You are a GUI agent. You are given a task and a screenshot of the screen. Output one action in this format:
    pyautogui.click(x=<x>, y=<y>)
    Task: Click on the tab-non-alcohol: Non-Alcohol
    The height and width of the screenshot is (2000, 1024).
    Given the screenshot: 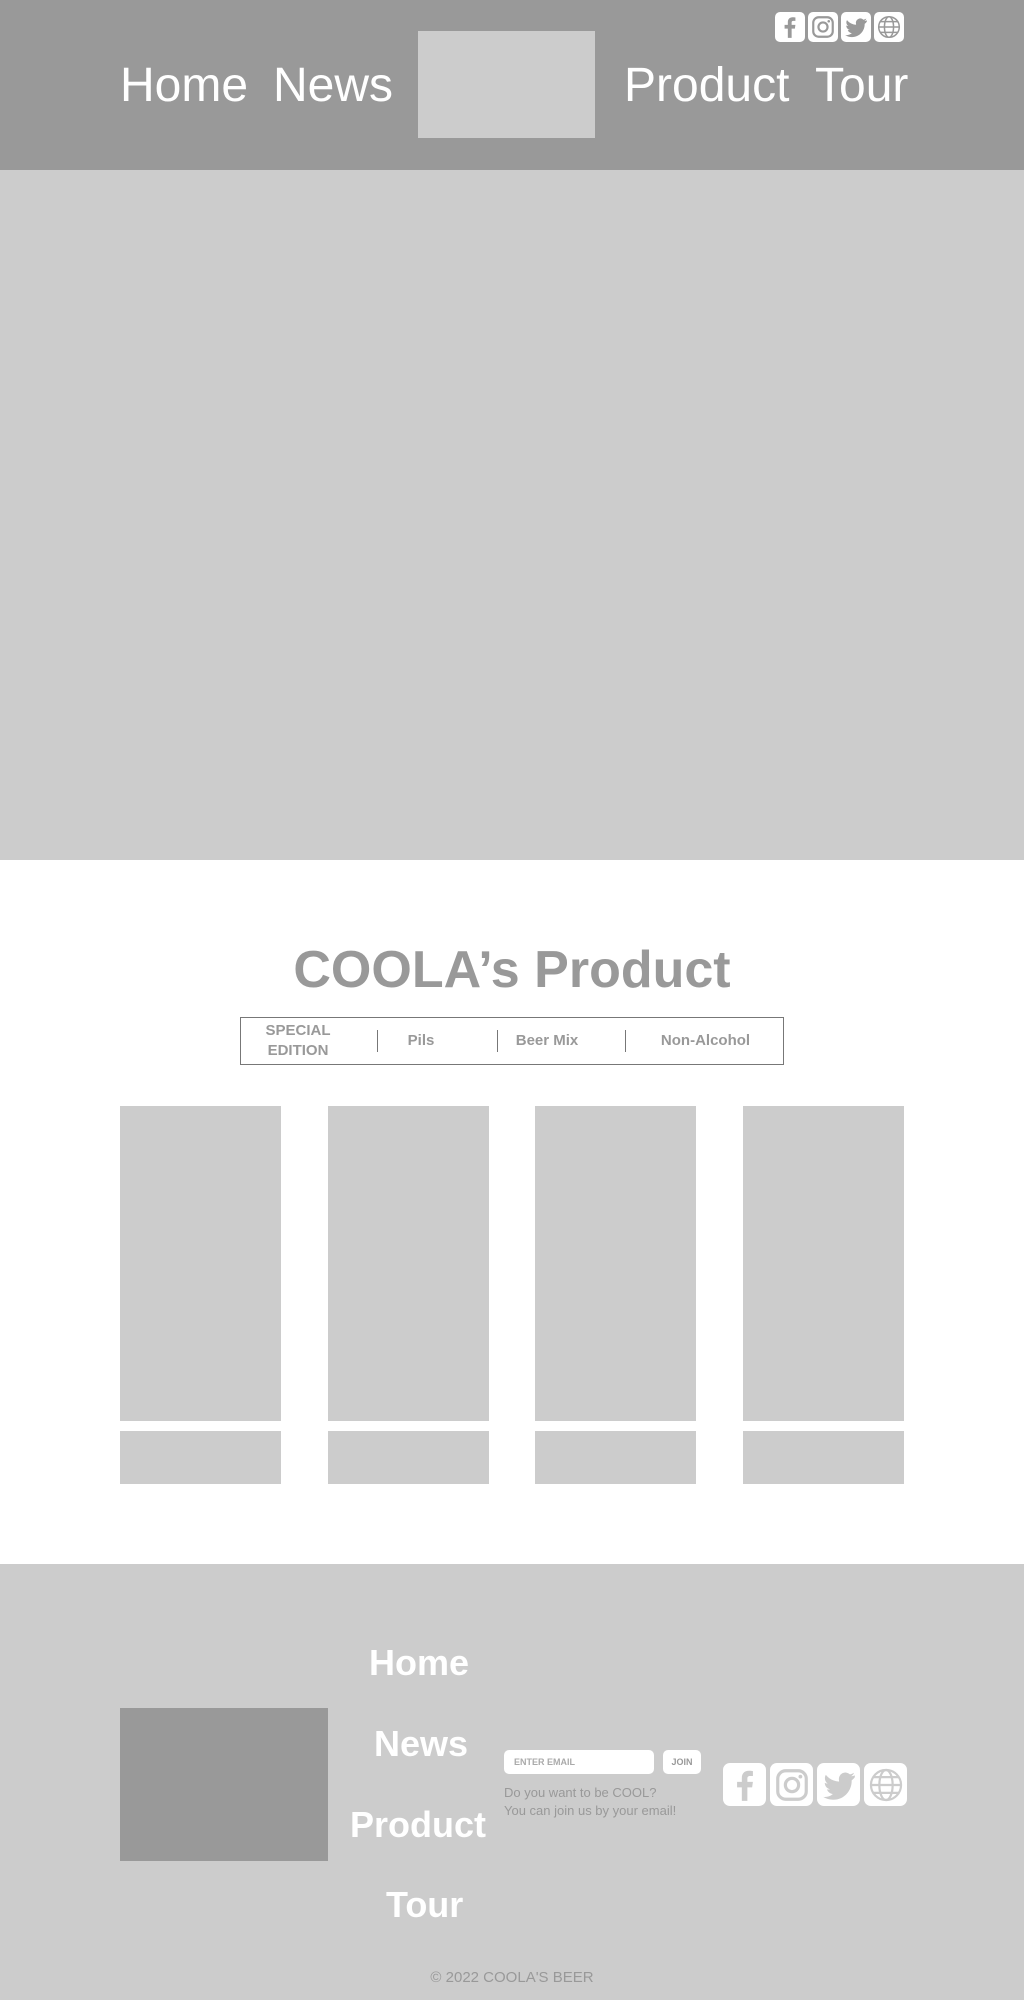 What is the action you would take?
    pyautogui.click(x=705, y=1041)
    